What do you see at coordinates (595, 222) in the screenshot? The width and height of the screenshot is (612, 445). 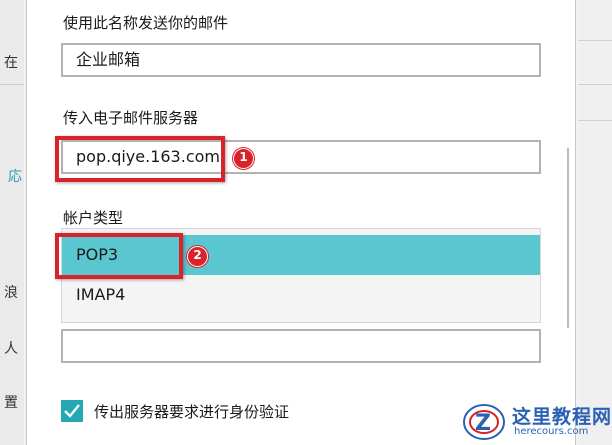 I see `background-right` at bounding box center [595, 222].